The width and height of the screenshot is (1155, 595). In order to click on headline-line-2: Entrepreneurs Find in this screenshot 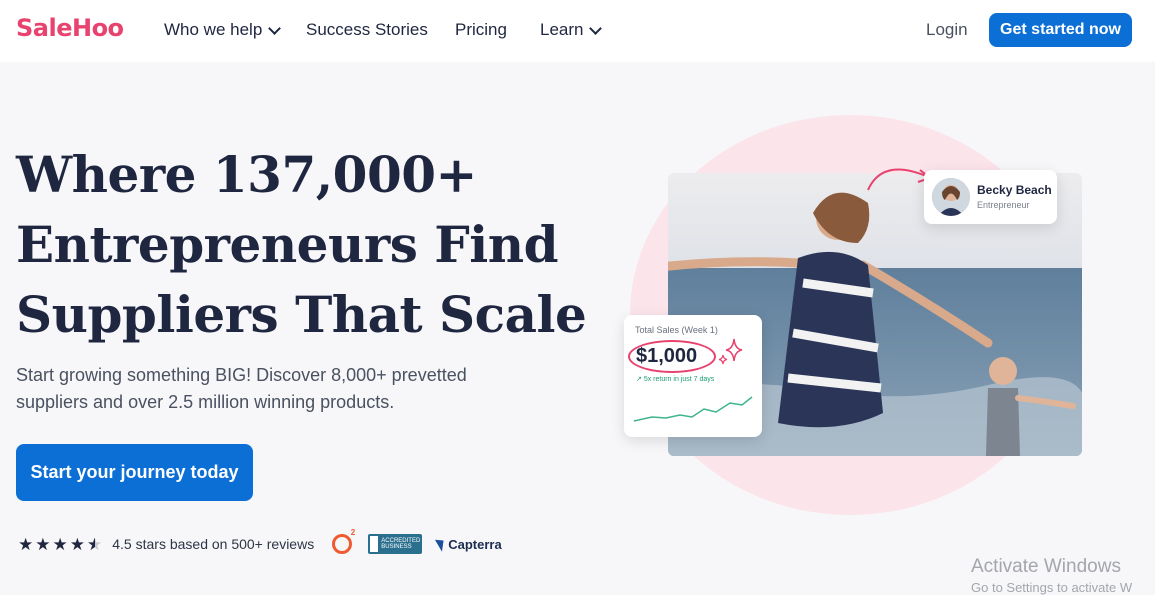, I will do `click(287, 244)`.